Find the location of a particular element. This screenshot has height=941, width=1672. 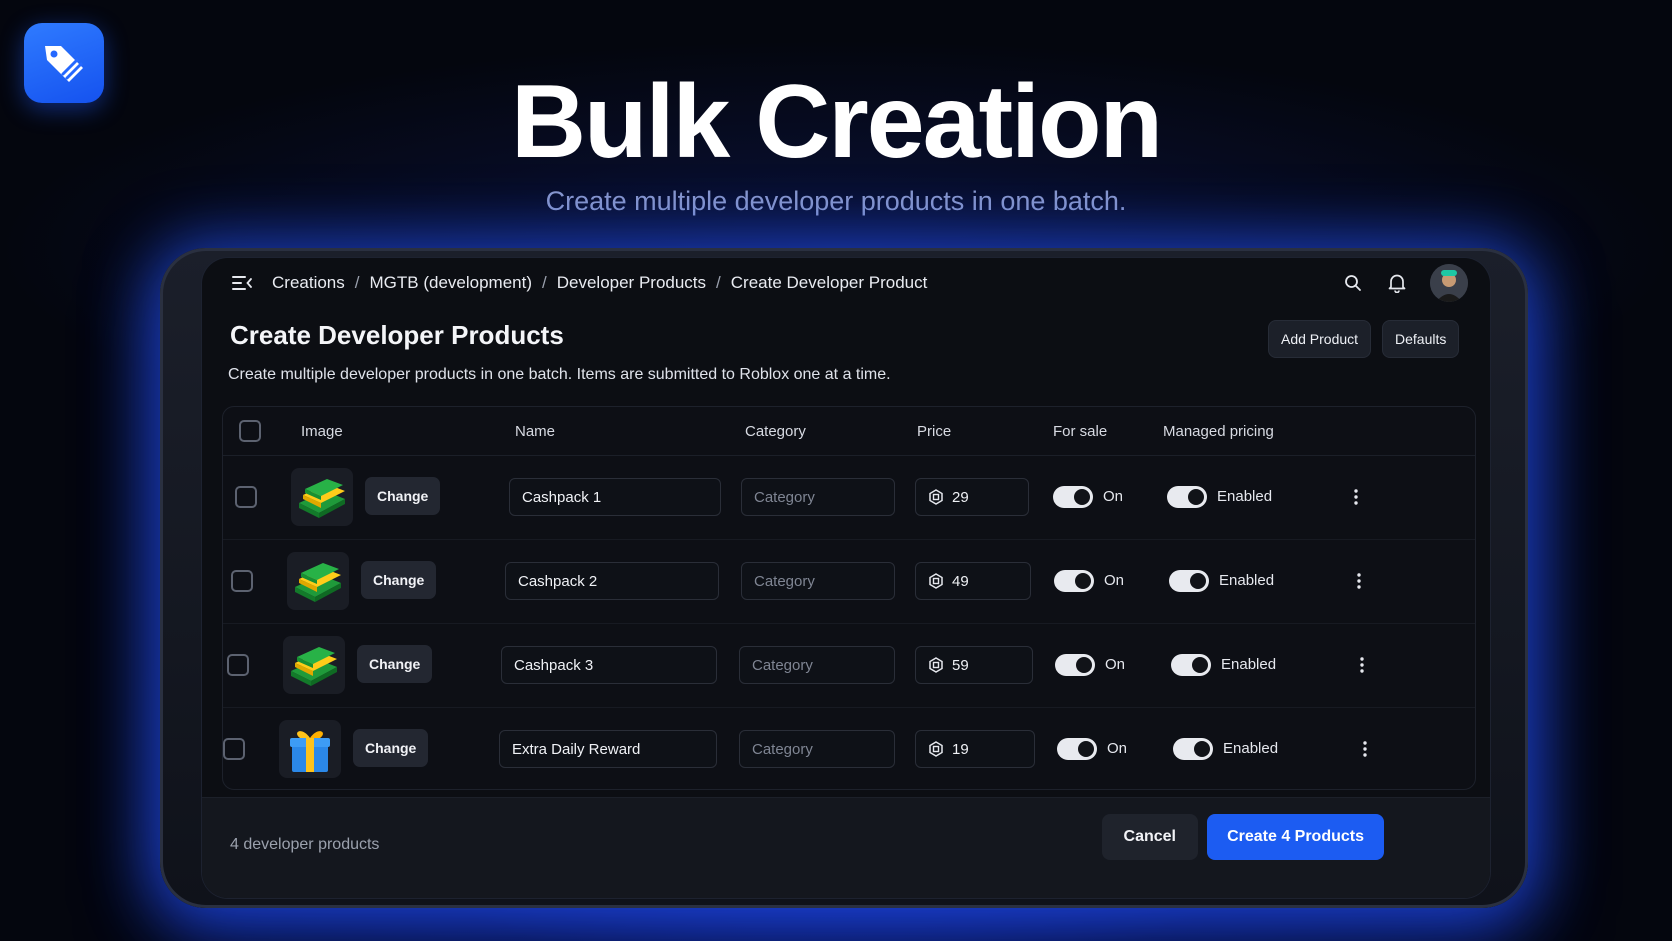

page-title: Create Developer Products is located at coordinates (397, 335).